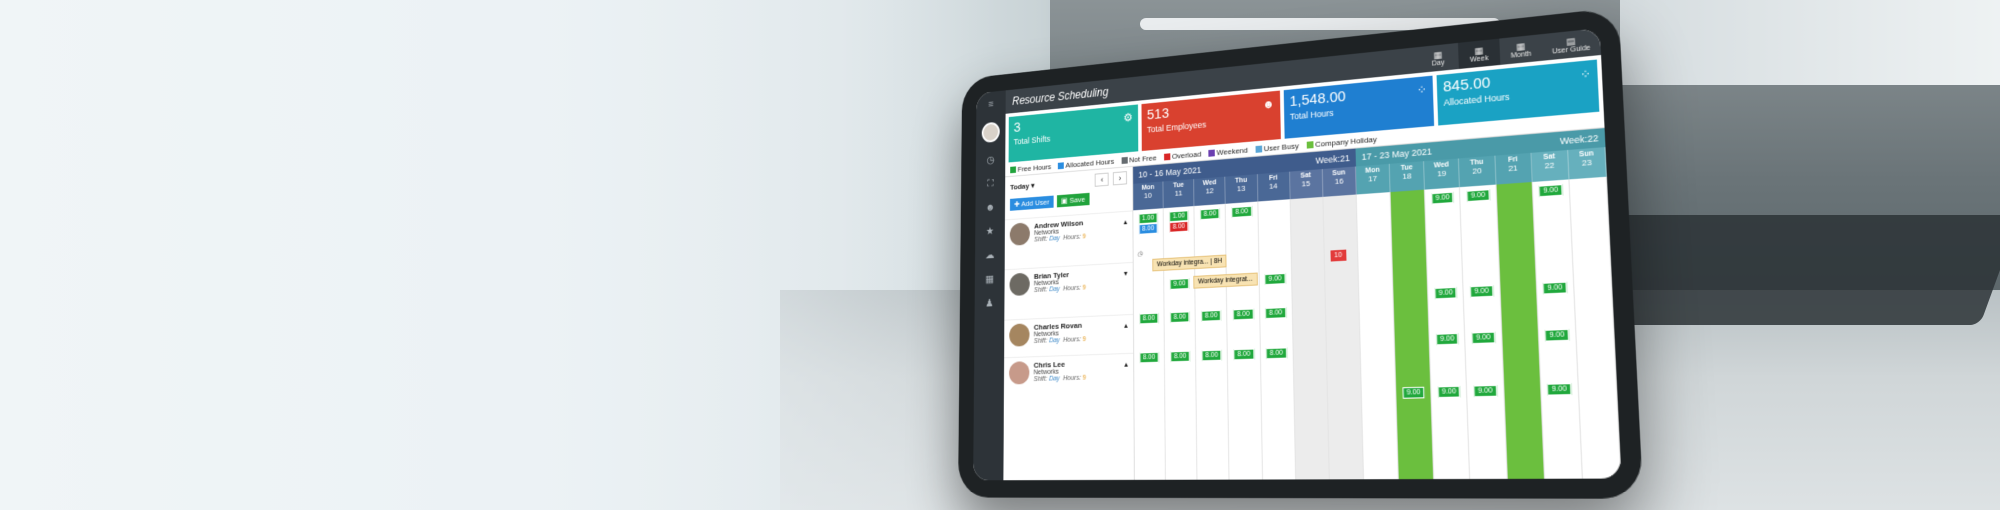 The width and height of the screenshot is (2000, 510). Describe the element at coordinates (989, 304) in the screenshot. I see `person-icon: ♟` at that location.